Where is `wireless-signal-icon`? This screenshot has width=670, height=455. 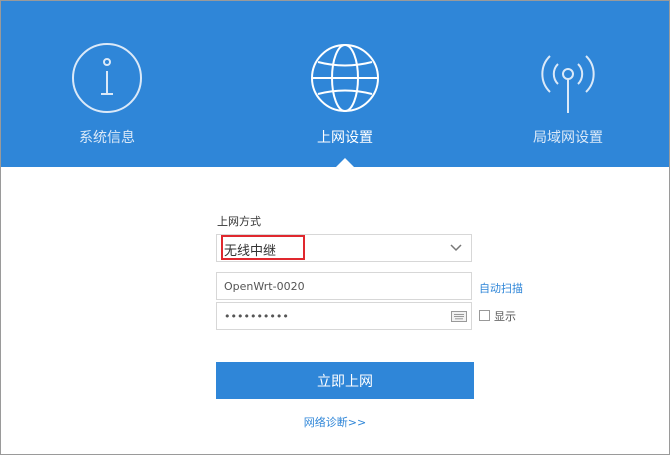
wireless-signal-icon is located at coordinates (568, 84).